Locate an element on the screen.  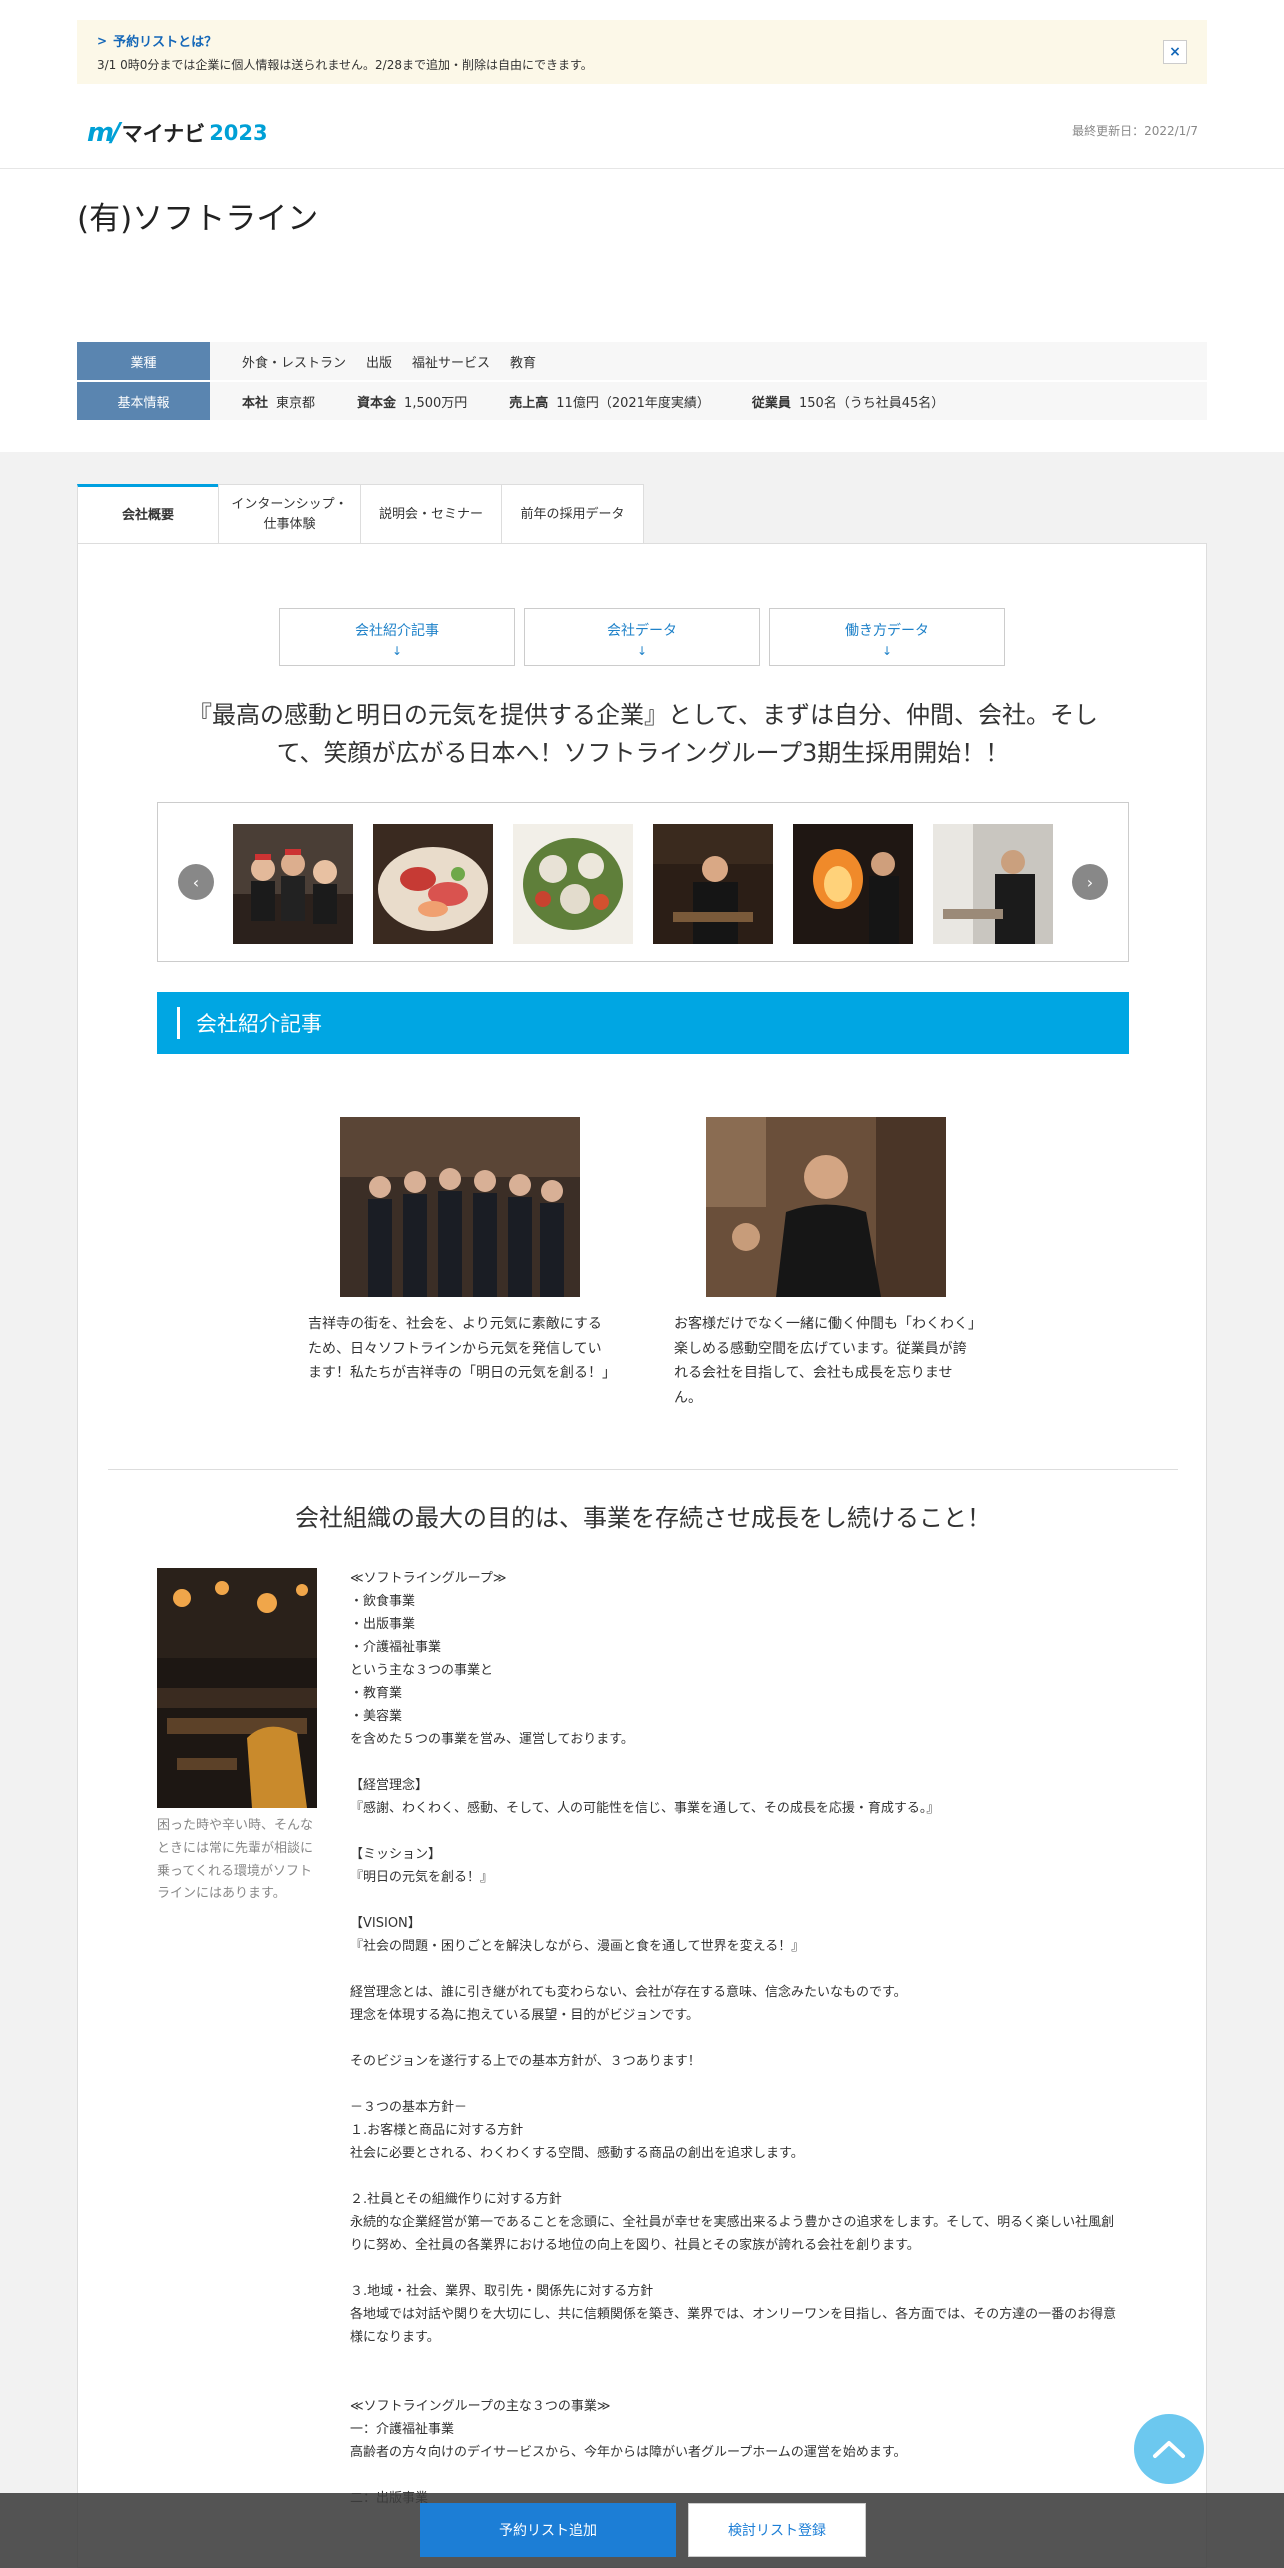
company-tabs: 会社概要 インターンシップ・ 仕事体験 説明会・セミナー 前年の採用データ is located at coordinates (360, 514).